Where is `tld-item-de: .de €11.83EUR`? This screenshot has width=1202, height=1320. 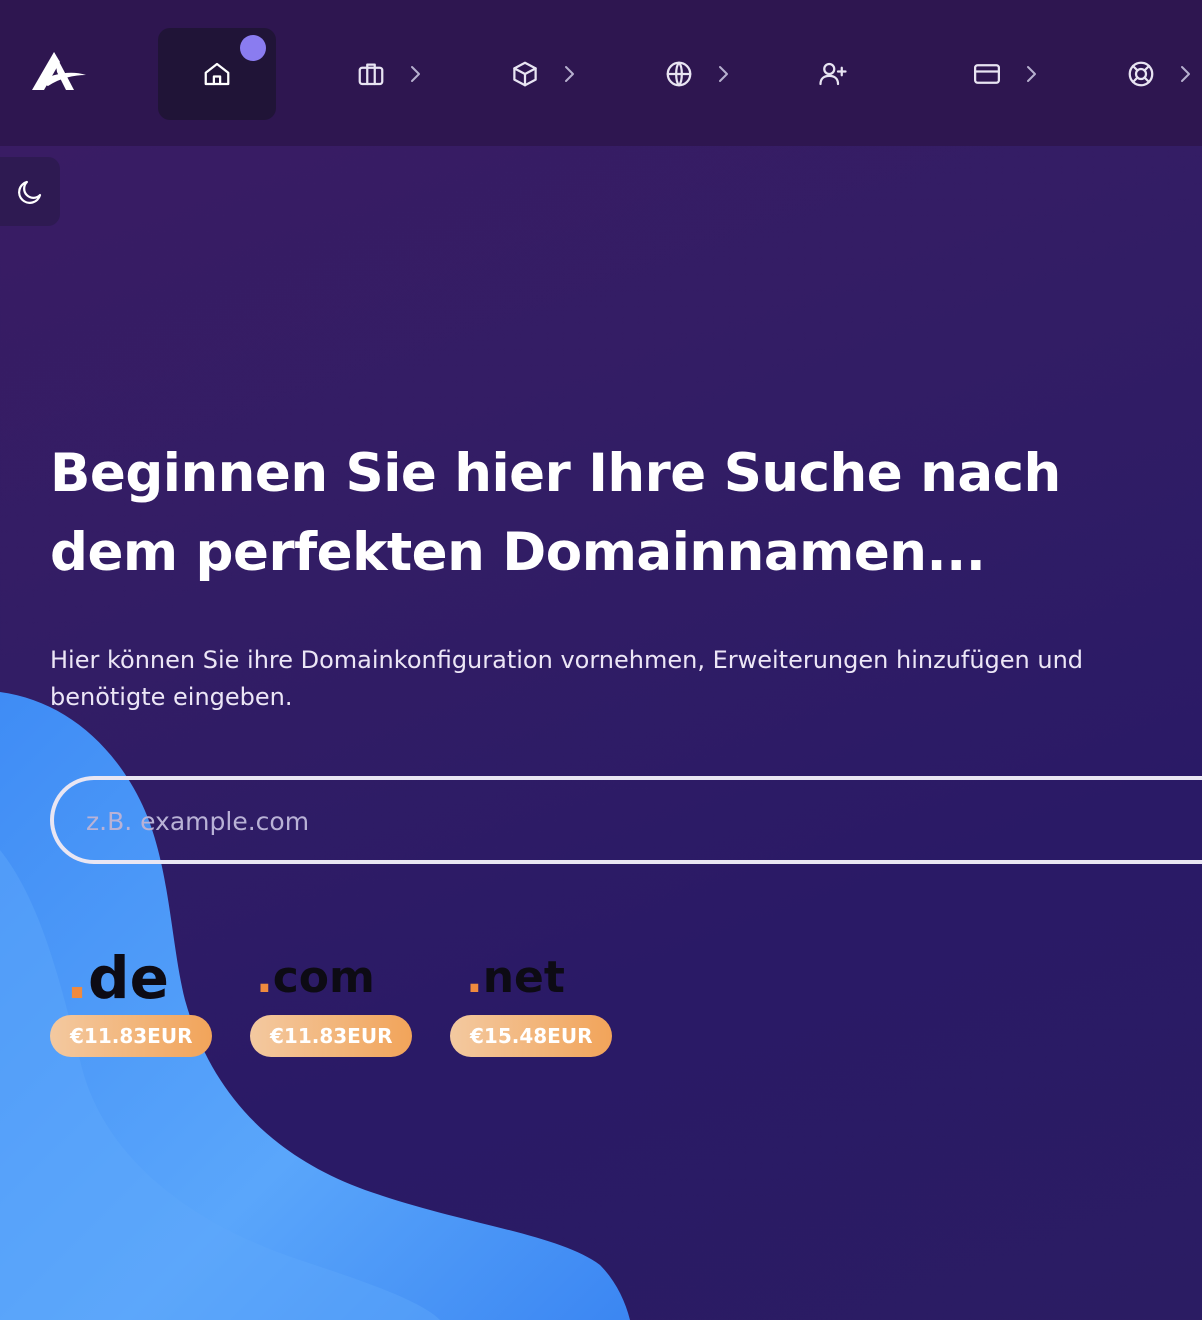 tld-item-de: .de €11.83EUR is located at coordinates (138, 998).